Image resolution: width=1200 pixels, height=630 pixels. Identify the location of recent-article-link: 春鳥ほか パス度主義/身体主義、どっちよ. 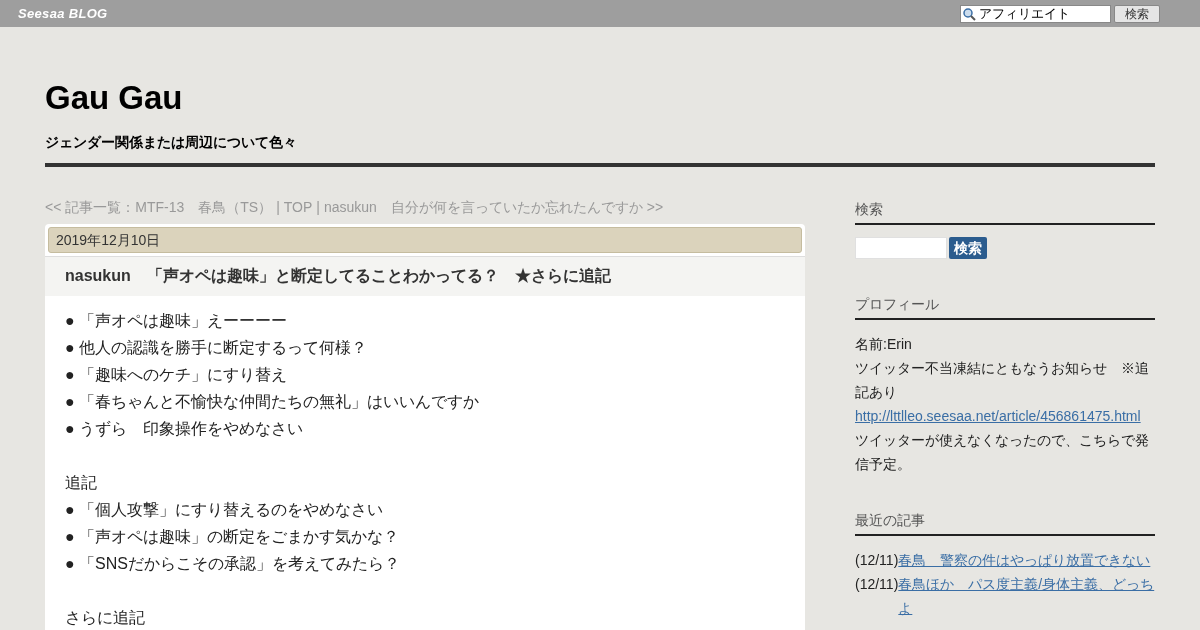
(1026, 596).